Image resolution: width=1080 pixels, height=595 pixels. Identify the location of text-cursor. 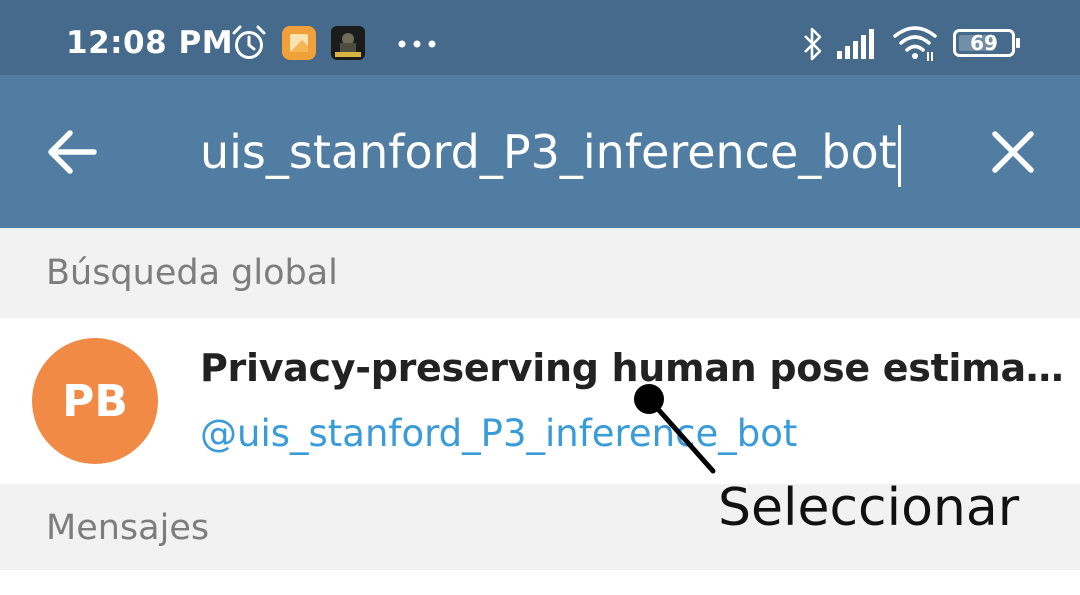
(899, 155).